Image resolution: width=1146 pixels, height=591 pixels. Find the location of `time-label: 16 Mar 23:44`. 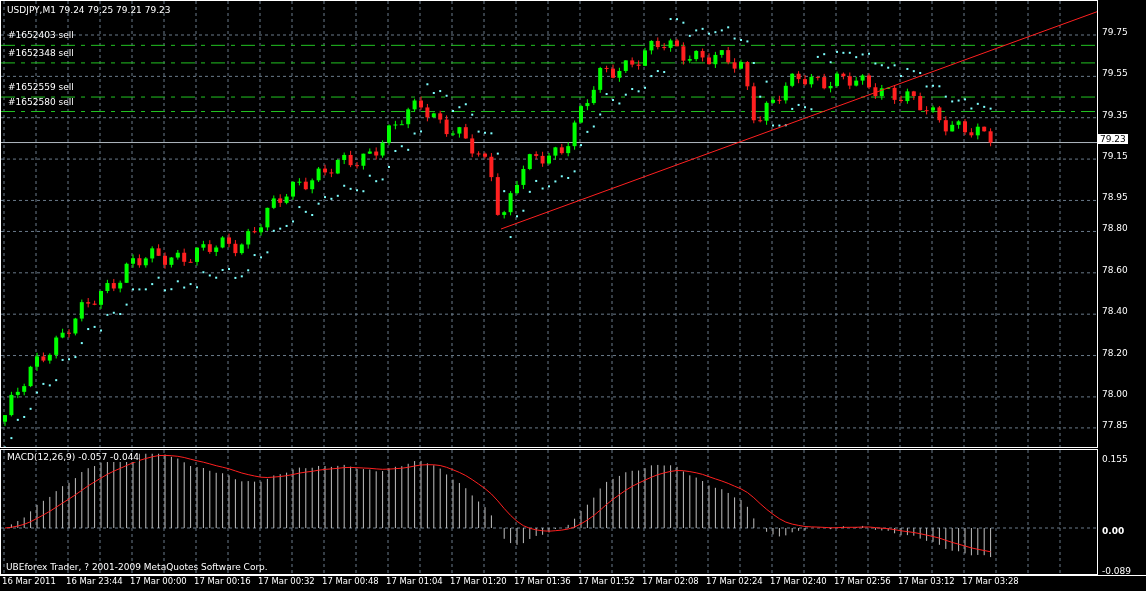

time-label: 16 Mar 23:44 is located at coordinates (95, 582).